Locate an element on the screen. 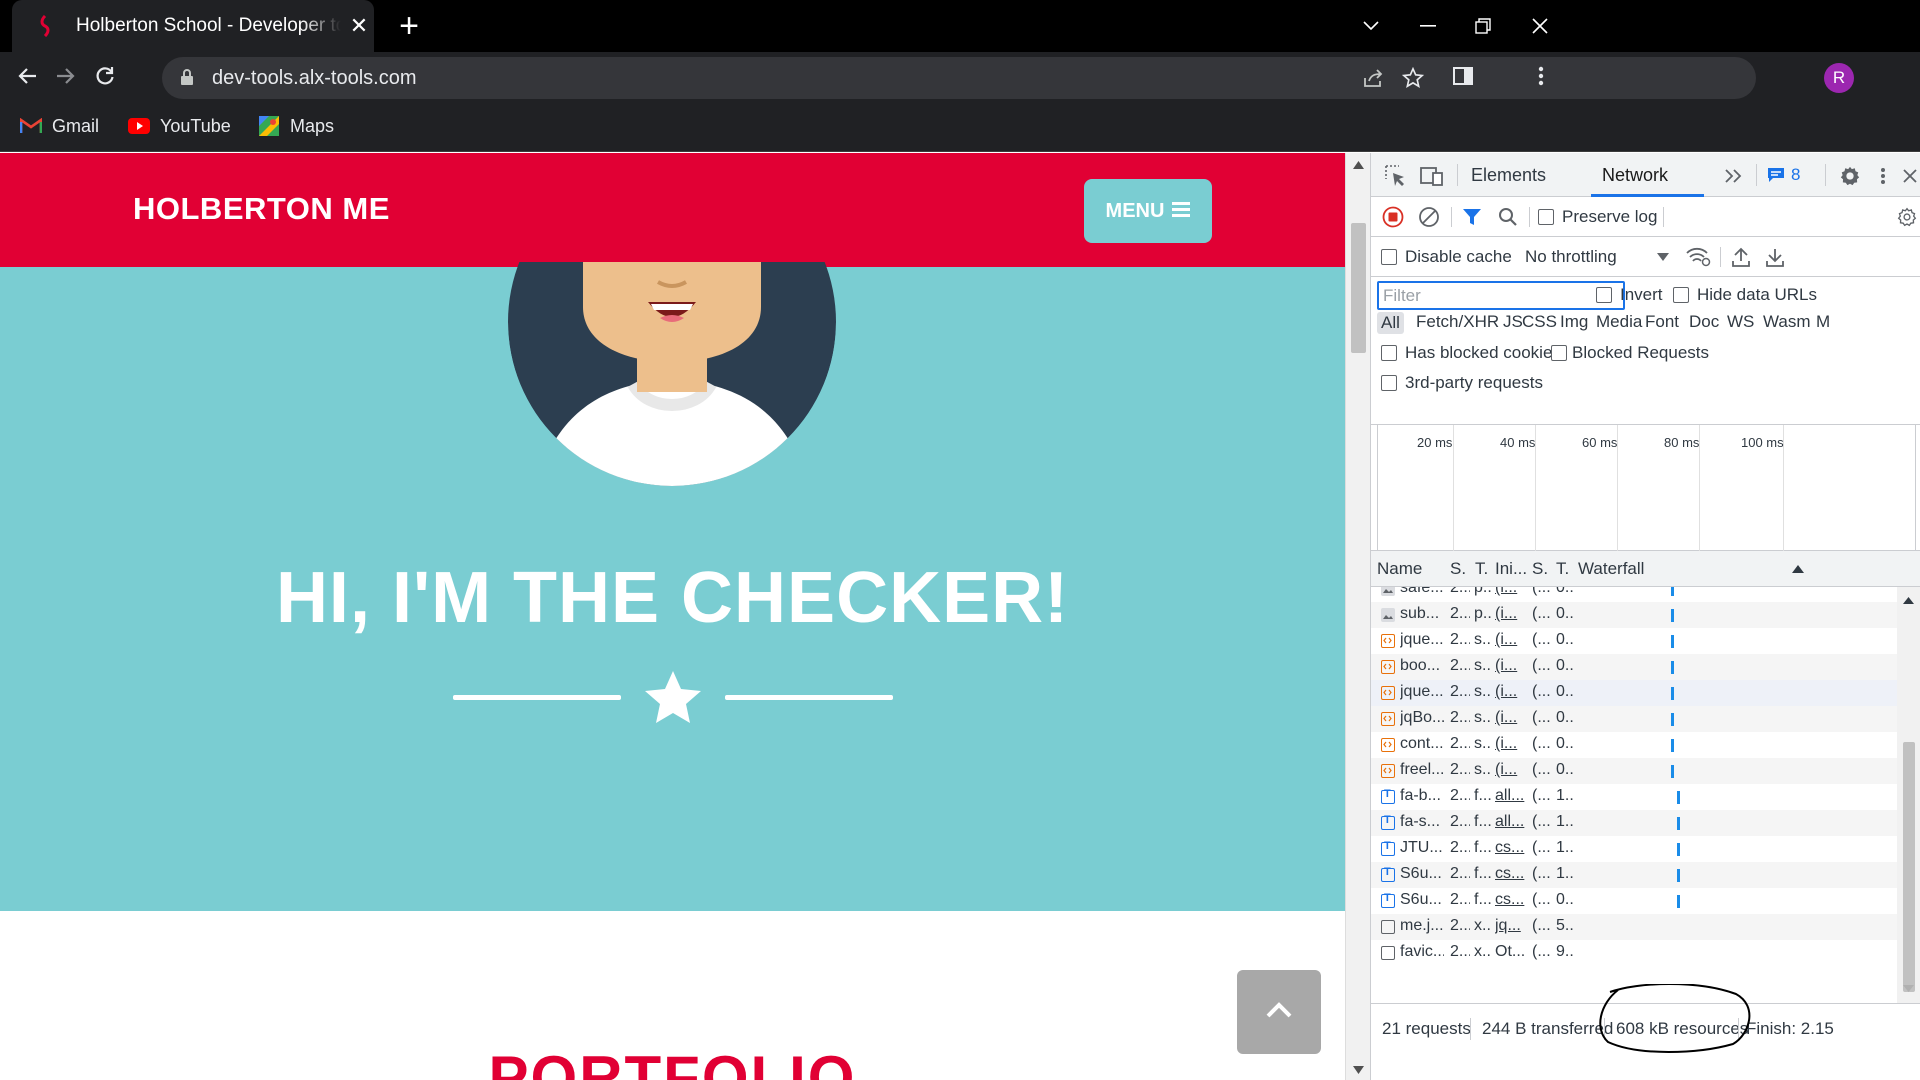  menu-button: MENU is located at coordinates (1148, 211).